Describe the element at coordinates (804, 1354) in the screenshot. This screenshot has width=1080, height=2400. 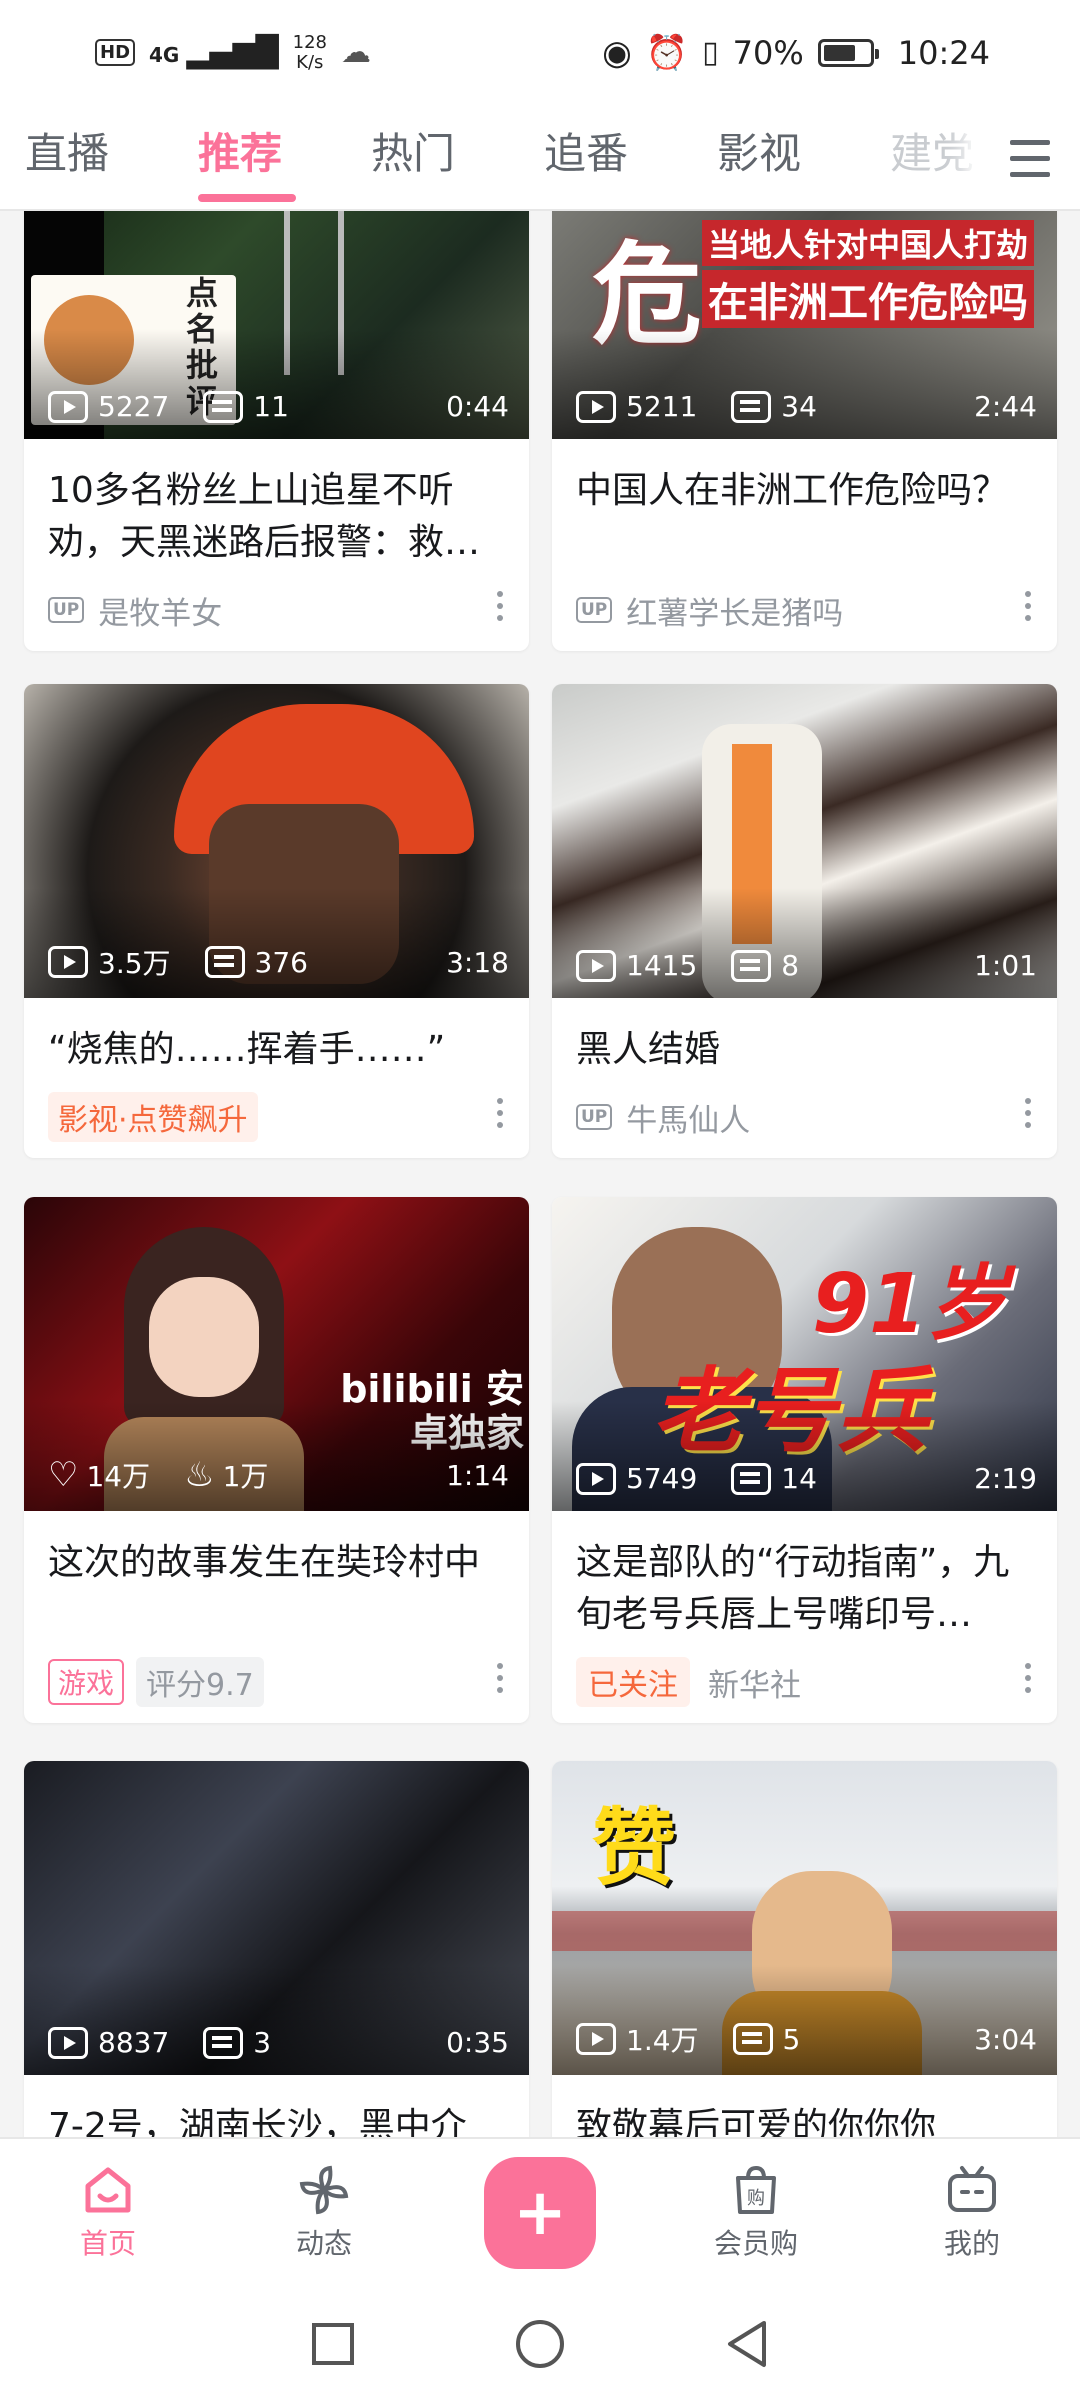
I see `video-thumbnail: 91岁 老号兵 5749 14 2:19` at that location.